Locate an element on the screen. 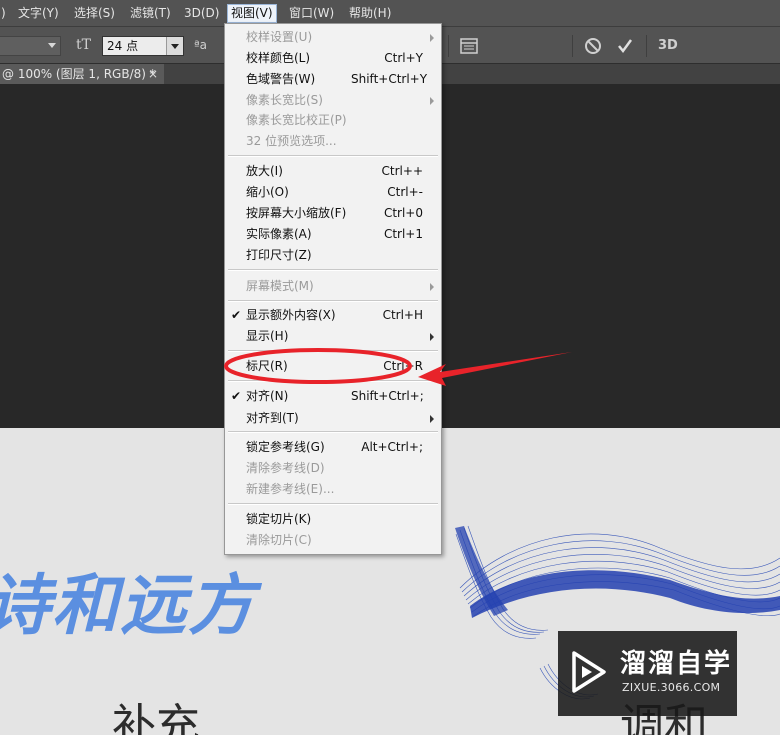 The height and width of the screenshot is (735, 780). antialias-icon: ªa is located at coordinates (201, 45).